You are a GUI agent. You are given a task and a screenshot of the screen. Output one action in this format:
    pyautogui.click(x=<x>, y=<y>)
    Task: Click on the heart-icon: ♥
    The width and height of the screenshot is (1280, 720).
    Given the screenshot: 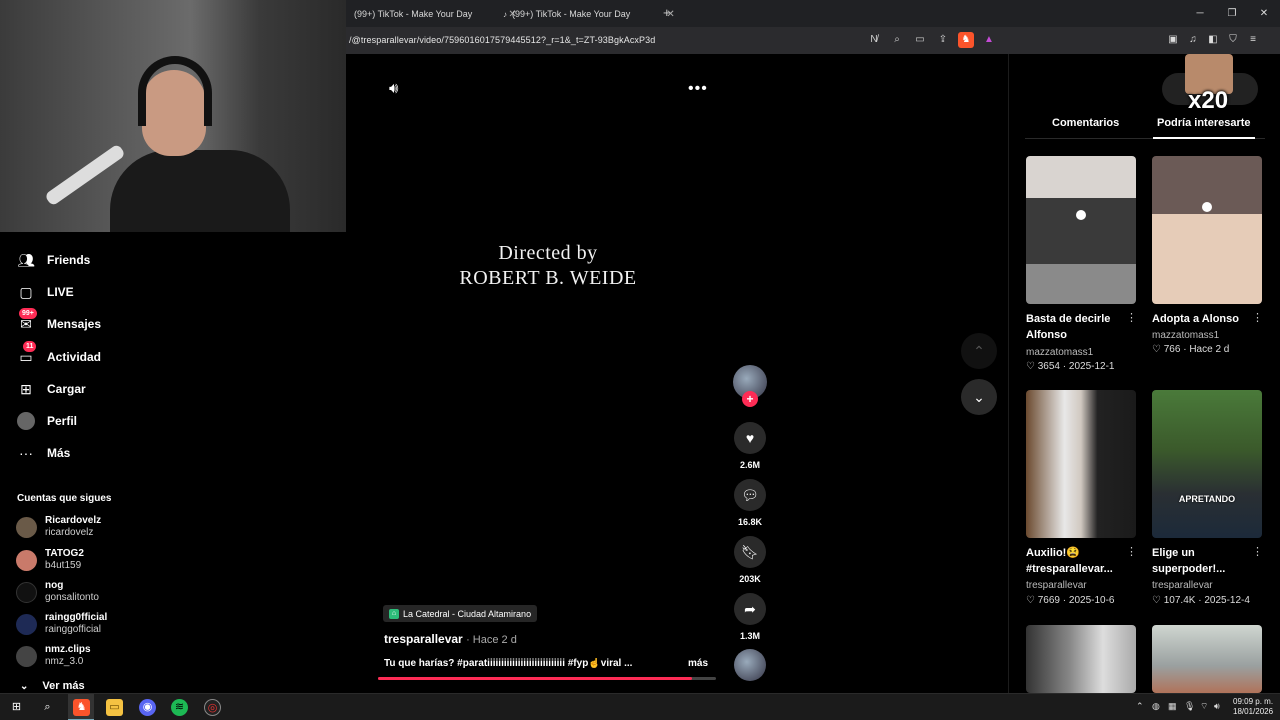 What is the action you would take?
    pyautogui.click(x=750, y=438)
    